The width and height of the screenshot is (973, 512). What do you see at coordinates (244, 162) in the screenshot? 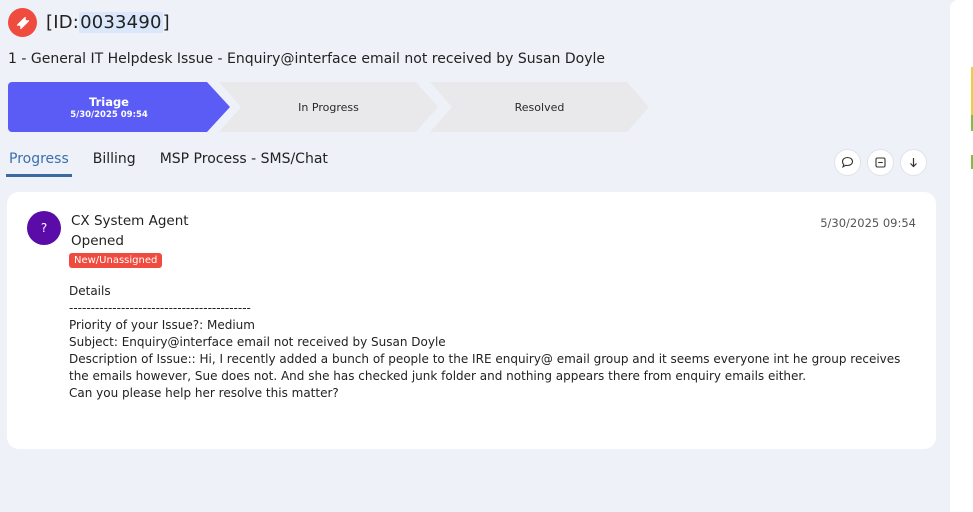
I see `tab-msp-process: MSP Process - SMS/Chat` at bounding box center [244, 162].